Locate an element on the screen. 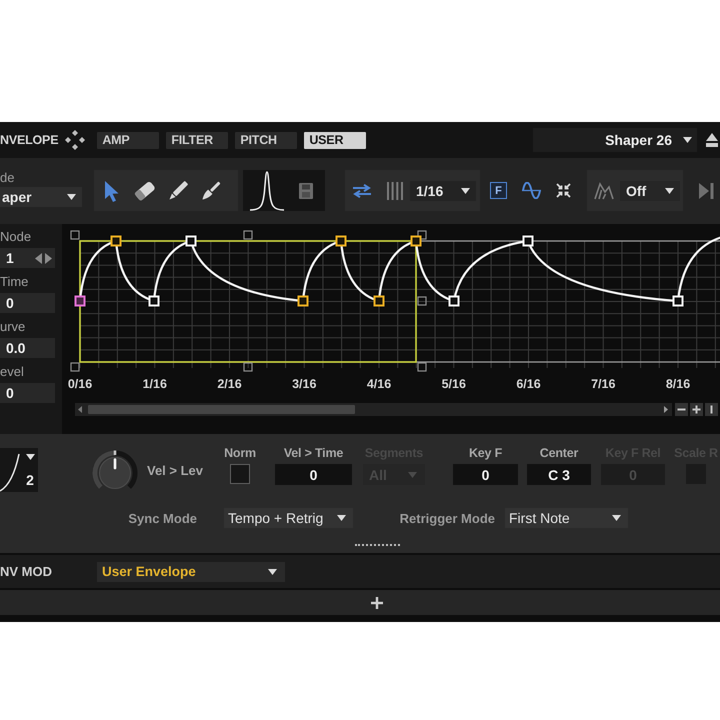 The width and height of the screenshot is (720, 720). resize-handle is located at coordinates (377, 545).